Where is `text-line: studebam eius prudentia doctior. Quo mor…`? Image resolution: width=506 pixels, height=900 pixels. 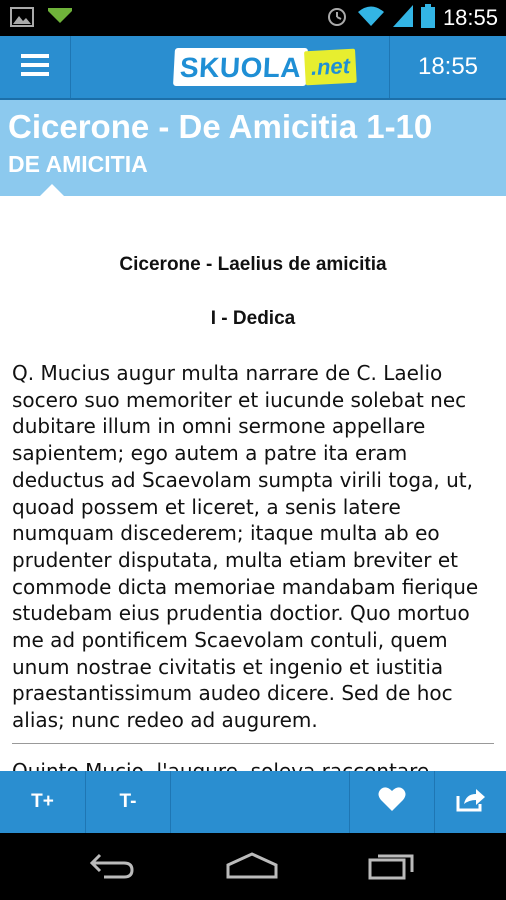
text-line: studebam eius prudentia doctior. Quo mor… is located at coordinates (241, 613).